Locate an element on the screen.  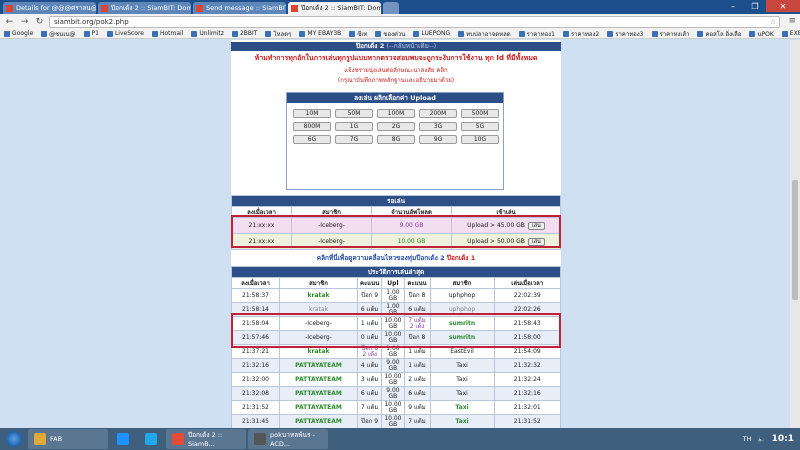
bookmark-item: LiveScore is located at coordinates (125, 33).